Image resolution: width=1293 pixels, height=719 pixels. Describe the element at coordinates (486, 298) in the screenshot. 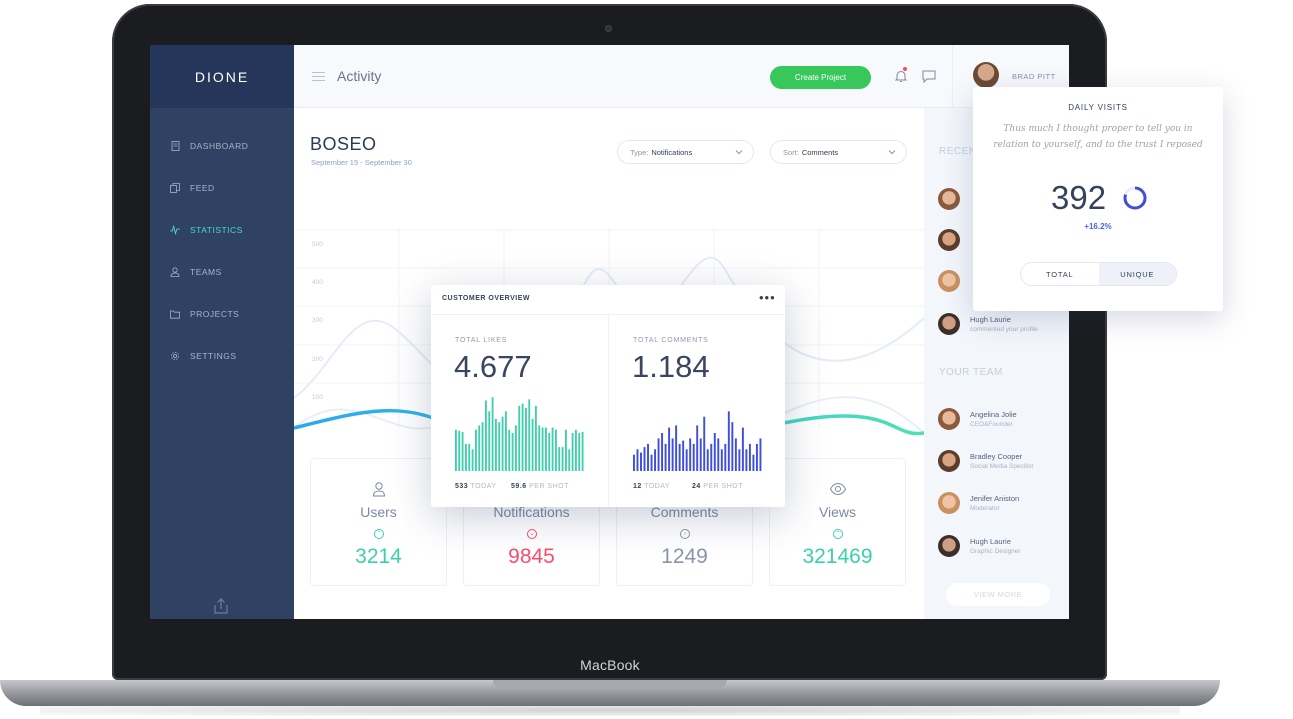

I see `card-title: CUSTOMER OVERVIEW` at that location.